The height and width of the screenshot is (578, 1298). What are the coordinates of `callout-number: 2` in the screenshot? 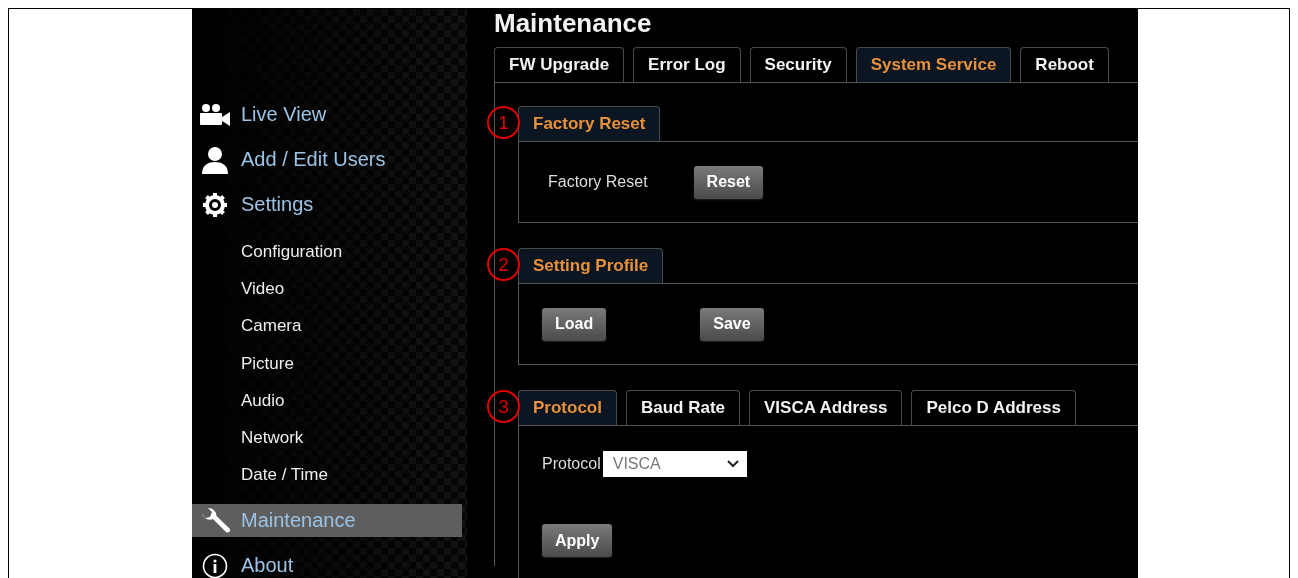 It's located at (503, 264).